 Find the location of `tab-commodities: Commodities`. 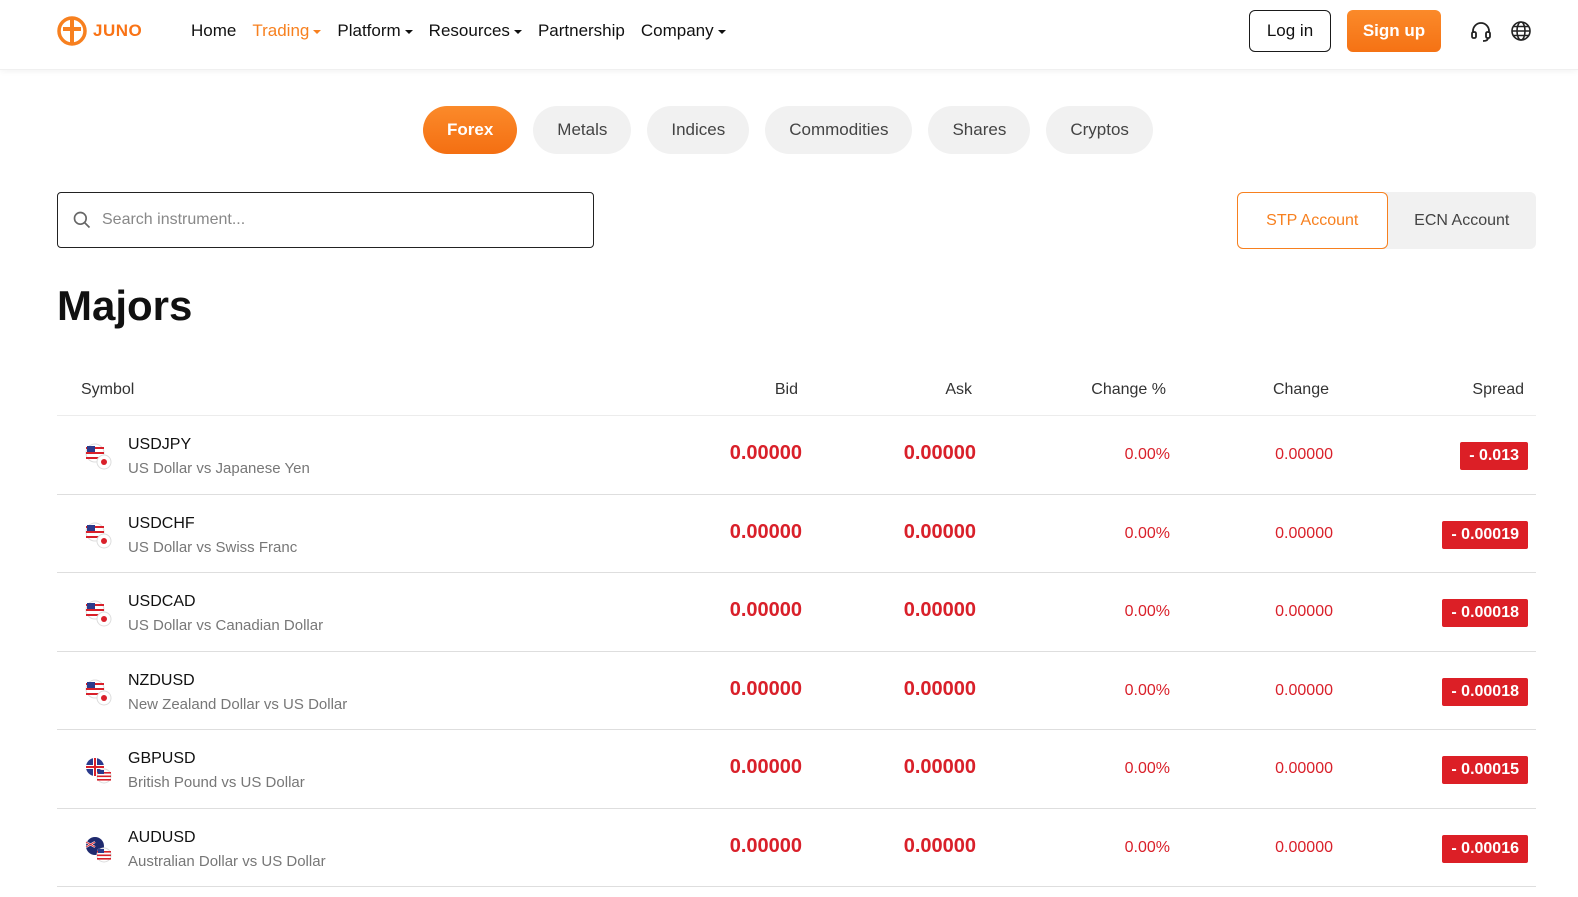

tab-commodities: Commodities is located at coordinates (839, 130).